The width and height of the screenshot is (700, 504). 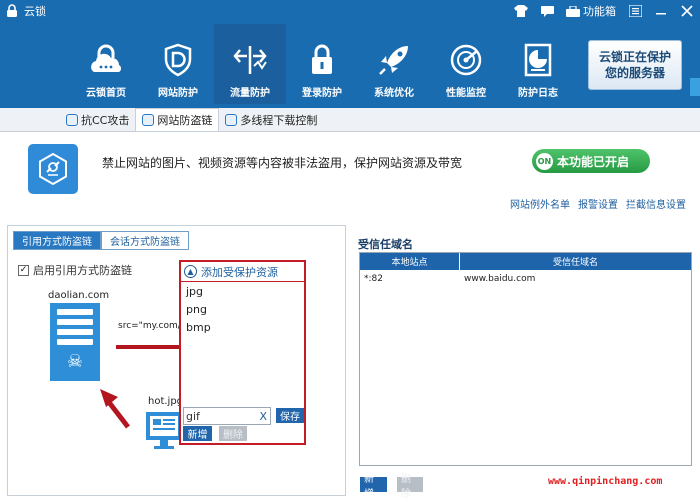 I want to click on table-header: 本地站点 受信任域名, so click(x=525, y=261).